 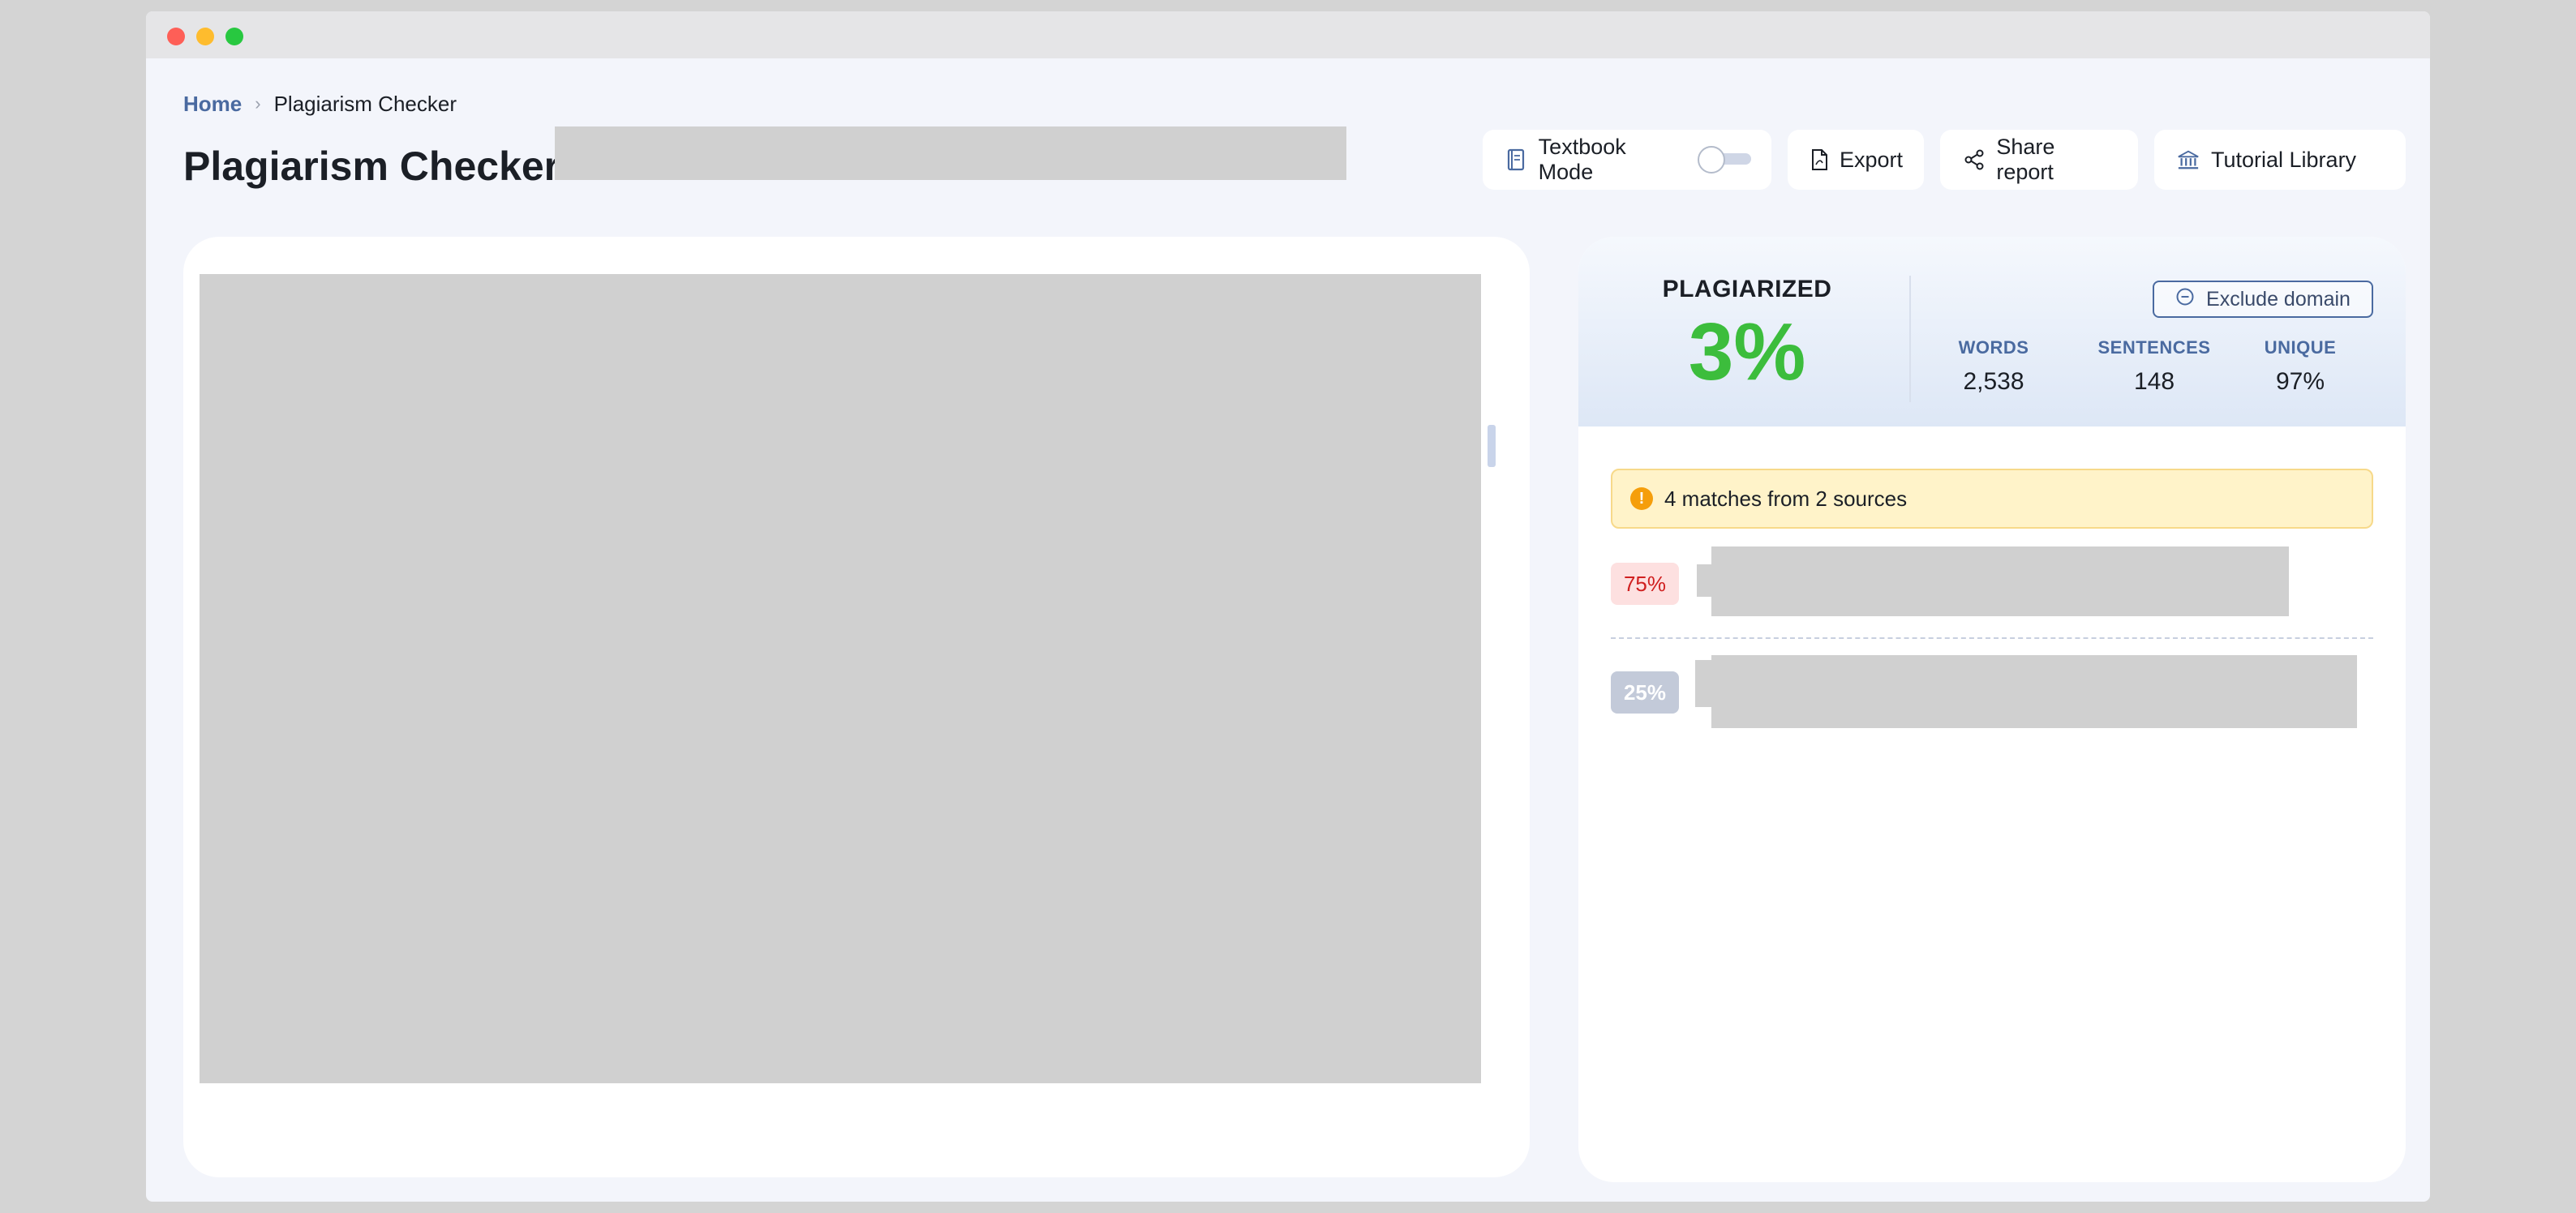 I want to click on exclude-domain-button: Exclude domain, so click(x=2263, y=299).